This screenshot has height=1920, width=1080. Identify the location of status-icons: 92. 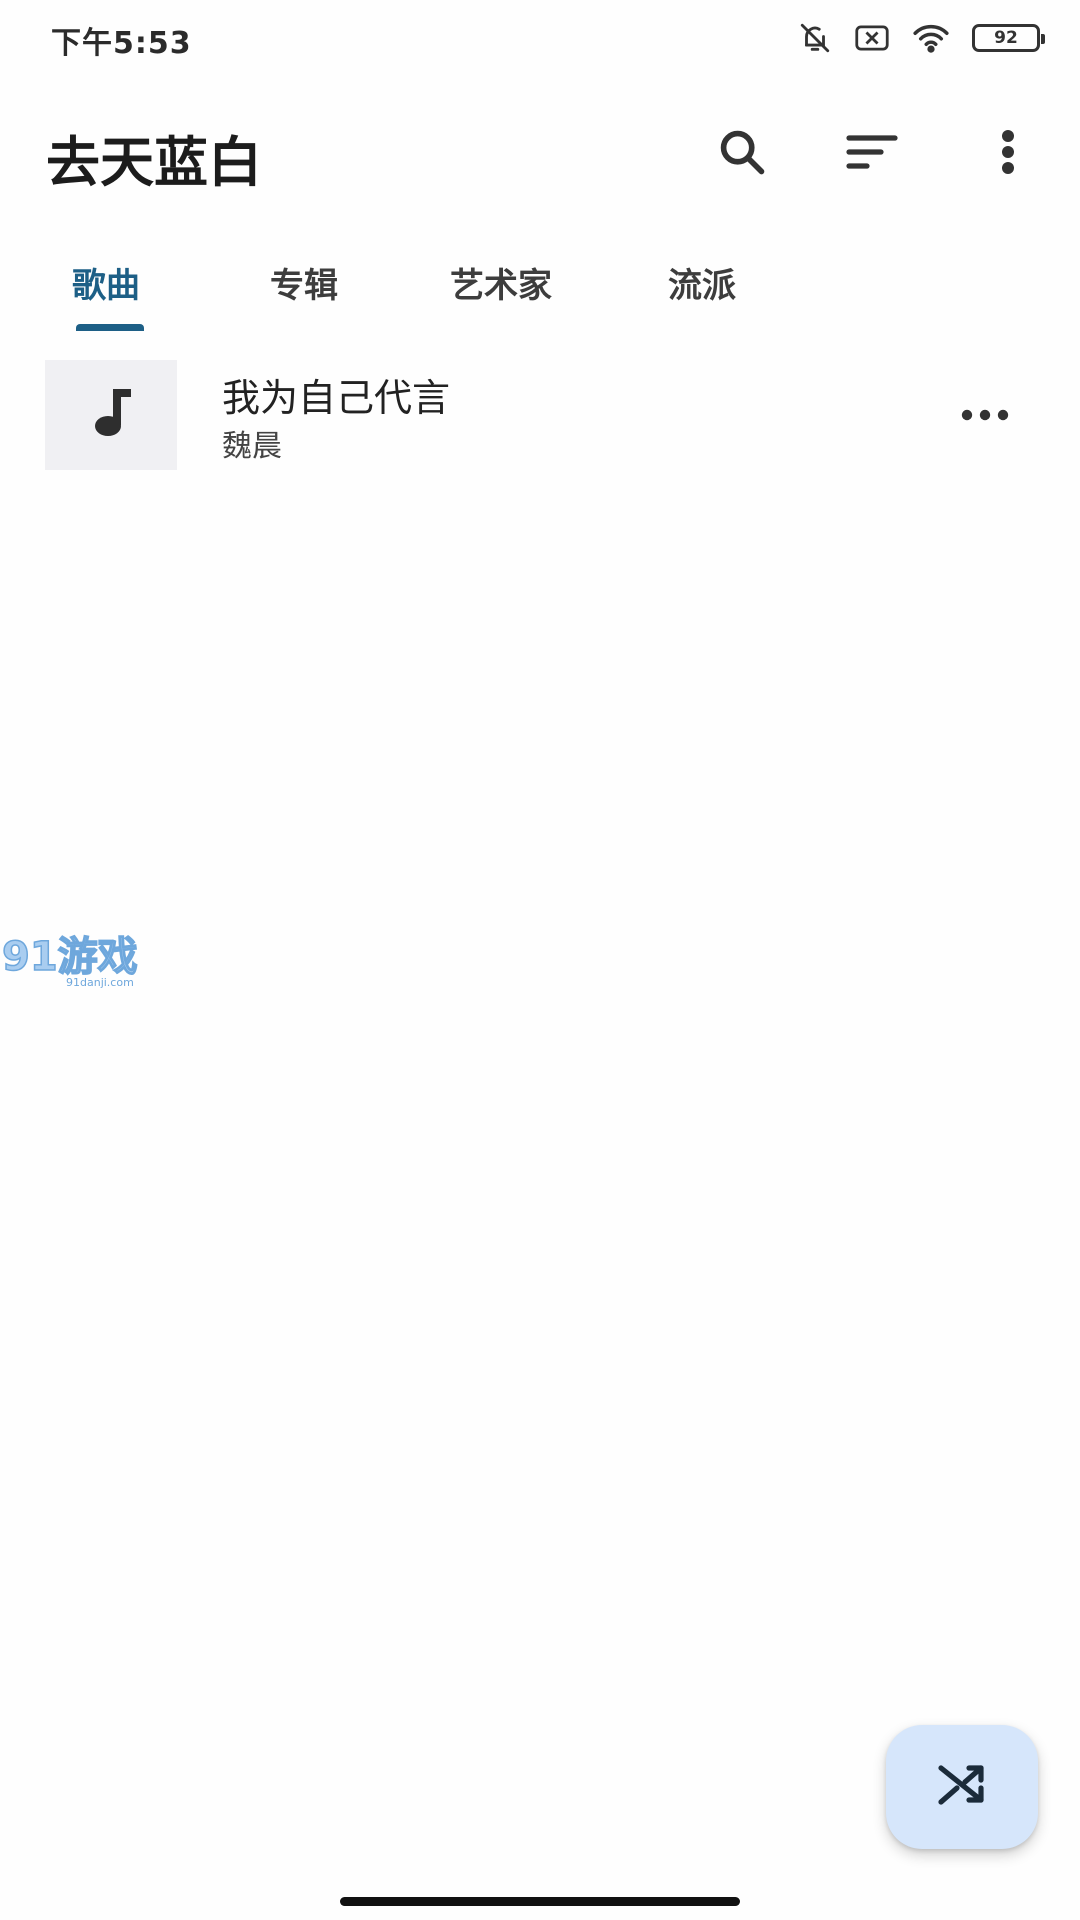
(921, 38).